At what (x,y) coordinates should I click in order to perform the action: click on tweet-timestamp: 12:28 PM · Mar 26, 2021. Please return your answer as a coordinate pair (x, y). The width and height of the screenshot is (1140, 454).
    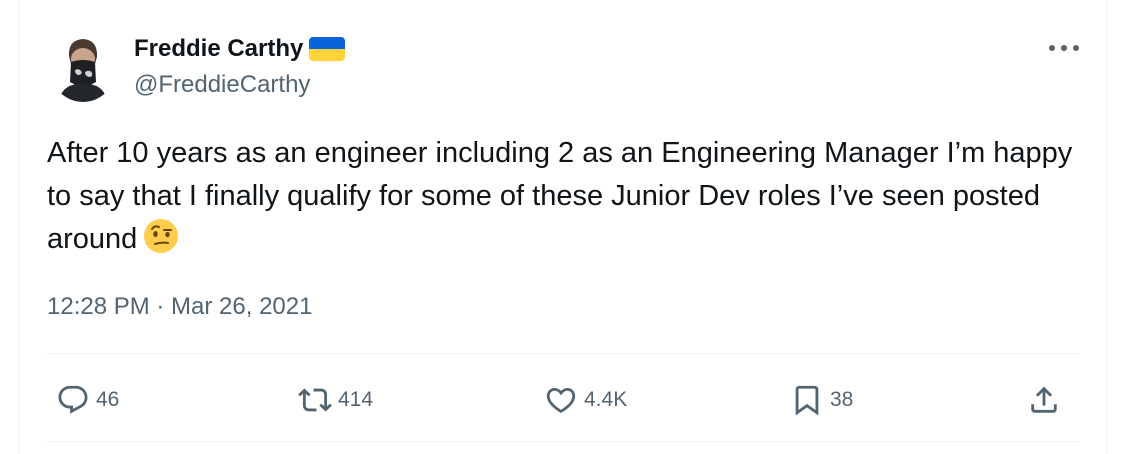
    Looking at the image, I should click on (179, 307).